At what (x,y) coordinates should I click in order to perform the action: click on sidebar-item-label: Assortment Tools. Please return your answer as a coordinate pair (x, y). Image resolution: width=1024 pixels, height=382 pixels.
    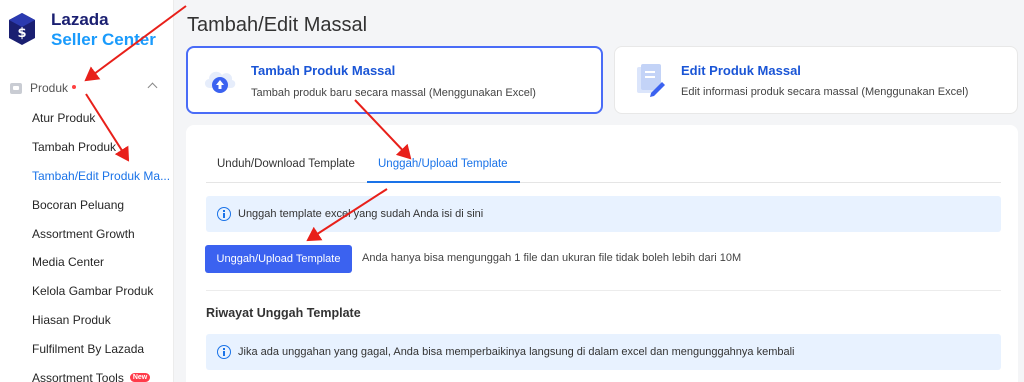
    Looking at the image, I should click on (78, 376).